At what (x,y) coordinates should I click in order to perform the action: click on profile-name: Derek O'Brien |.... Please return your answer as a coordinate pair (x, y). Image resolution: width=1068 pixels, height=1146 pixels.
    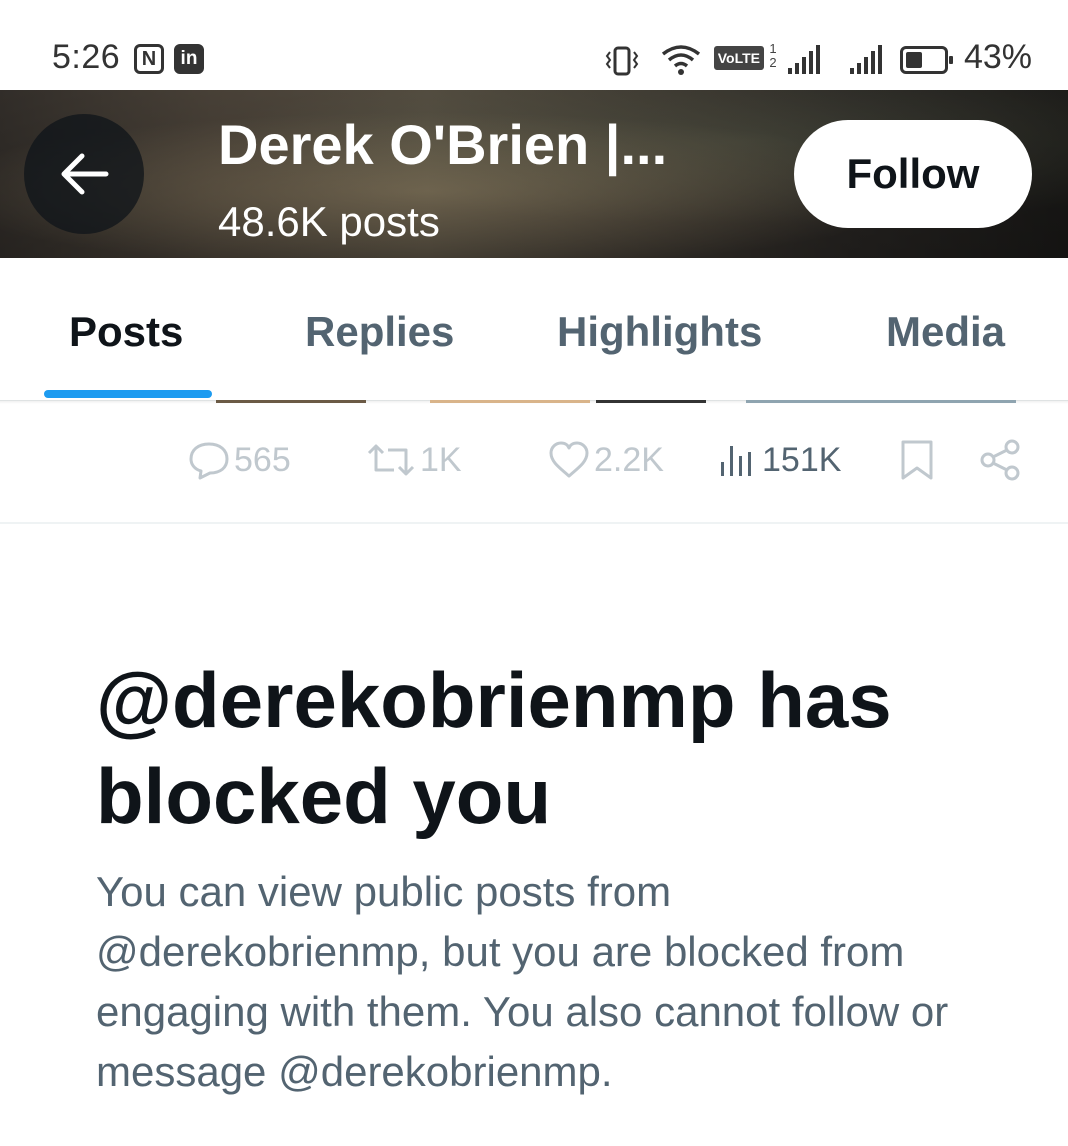
    Looking at the image, I should click on (443, 144).